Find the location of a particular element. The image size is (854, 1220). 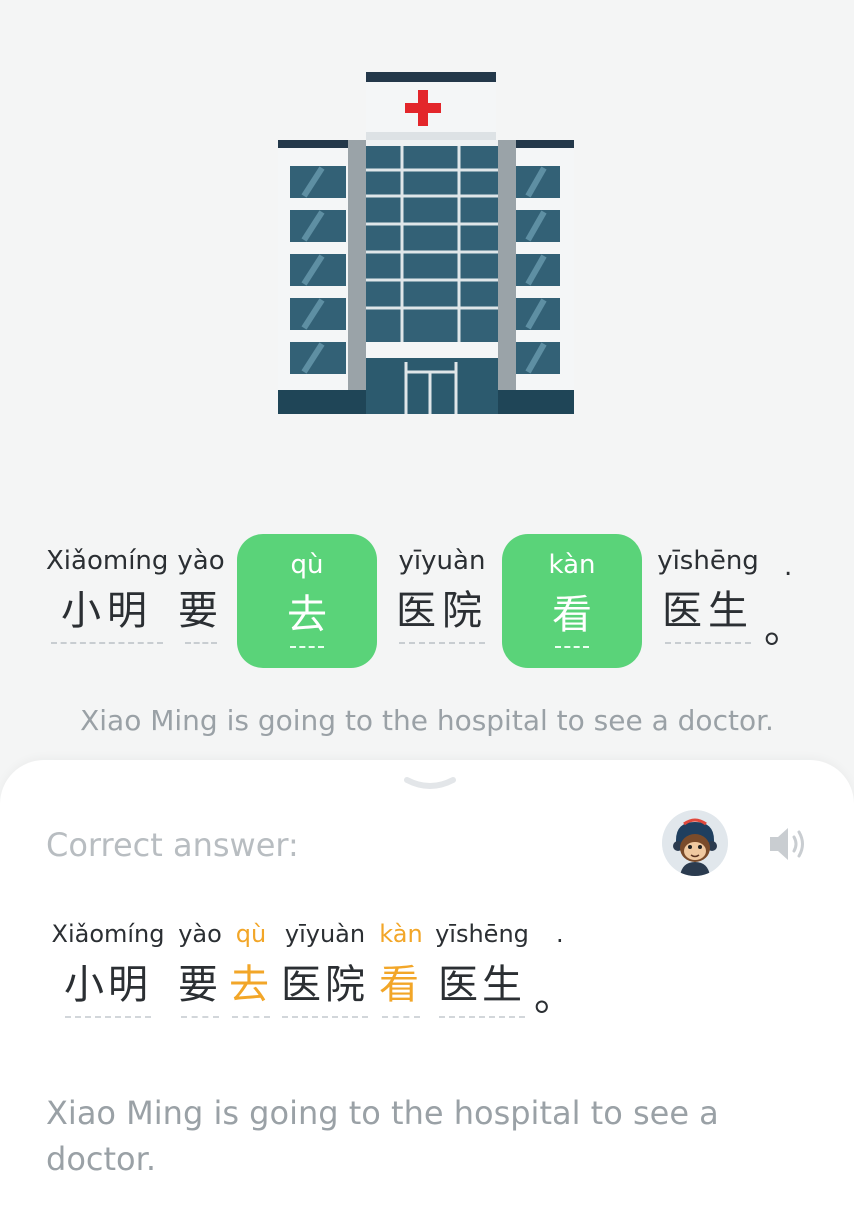

word-xiaoming: Xiǎomíng 小明 is located at coordinates (107, 595).